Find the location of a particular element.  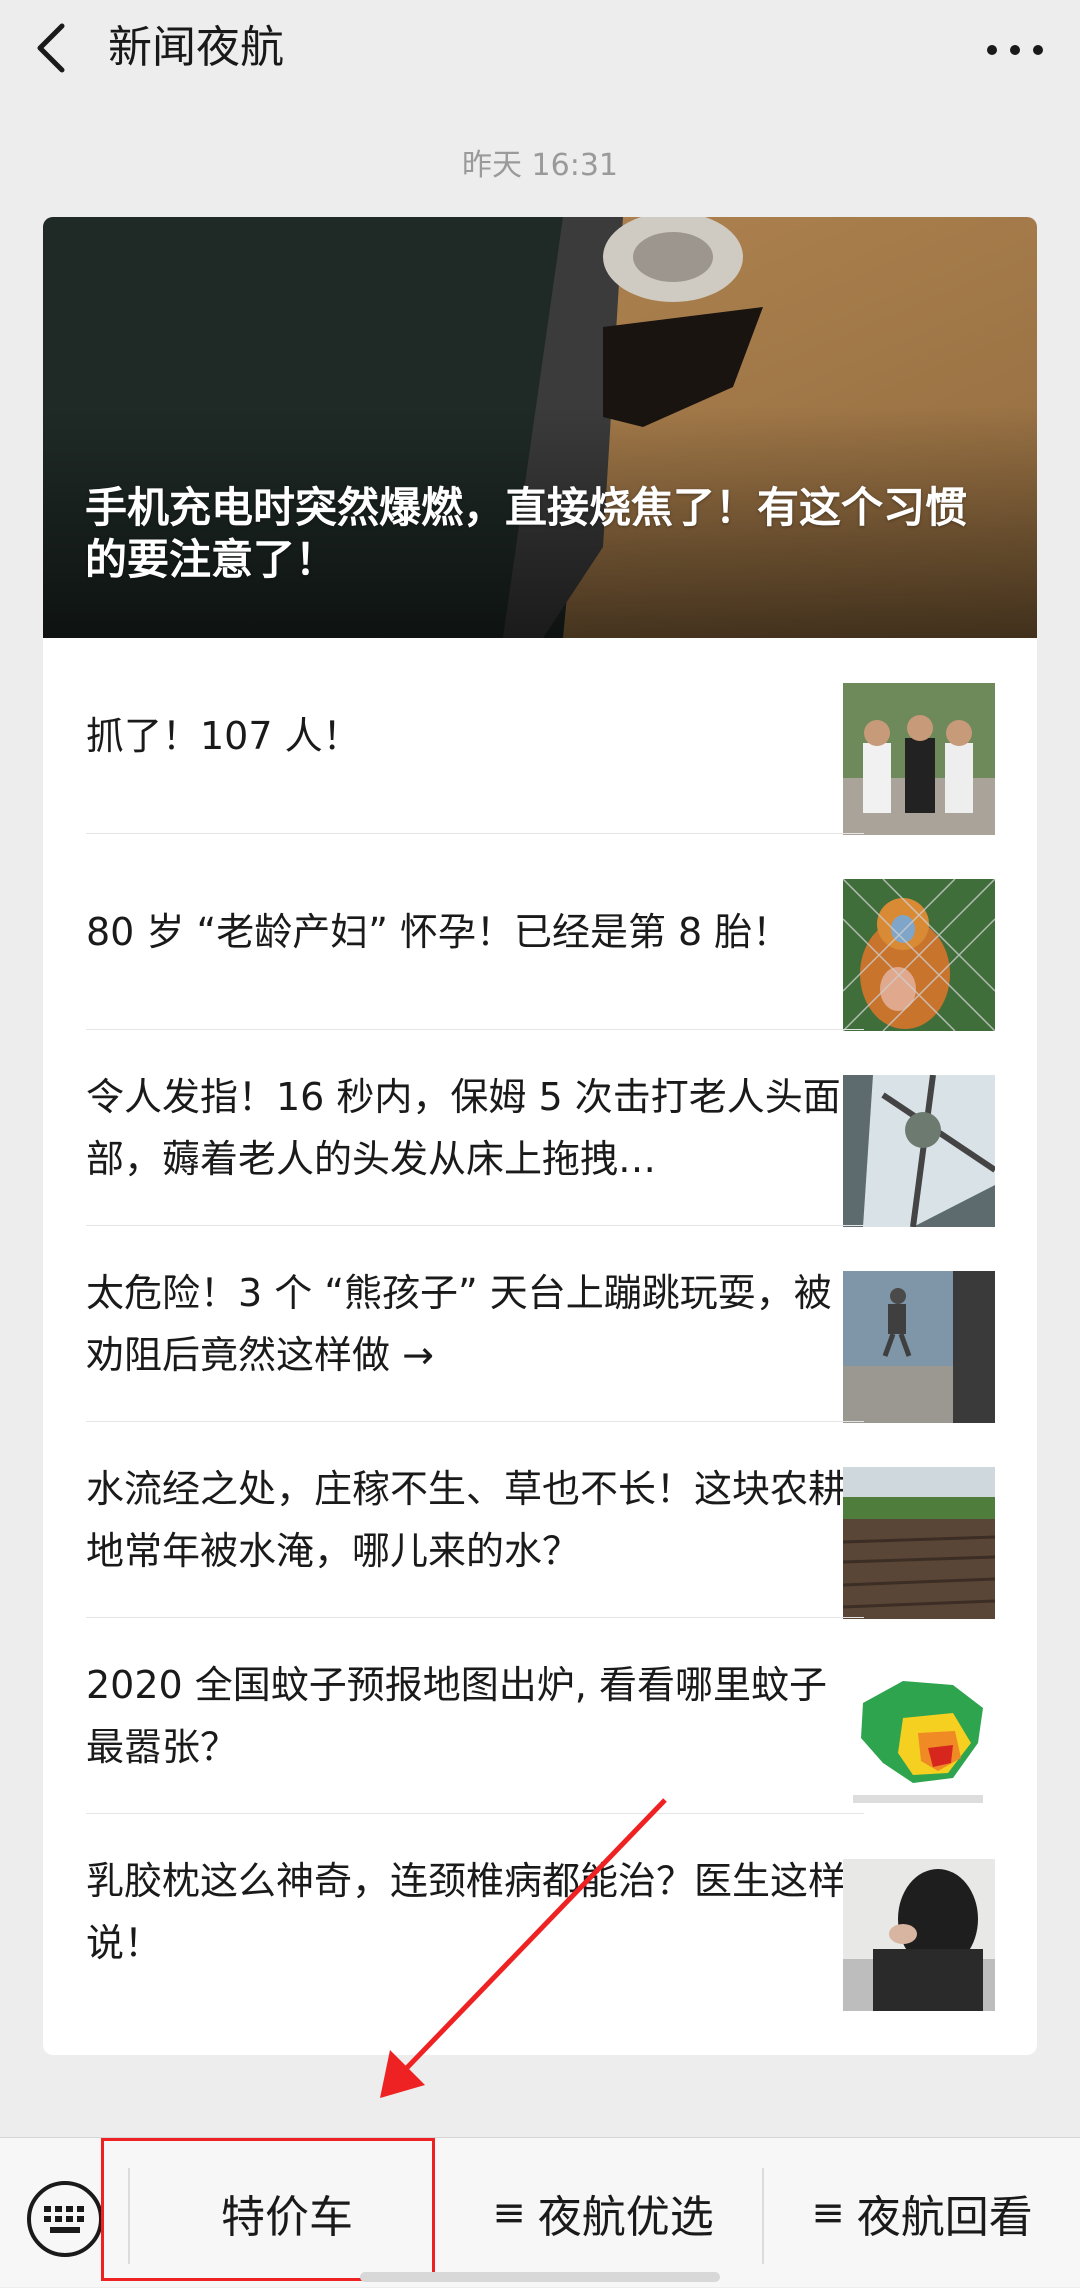

menu-item-night-selection: ≡ 夜航优选 is located at coordinates (603, 2213).